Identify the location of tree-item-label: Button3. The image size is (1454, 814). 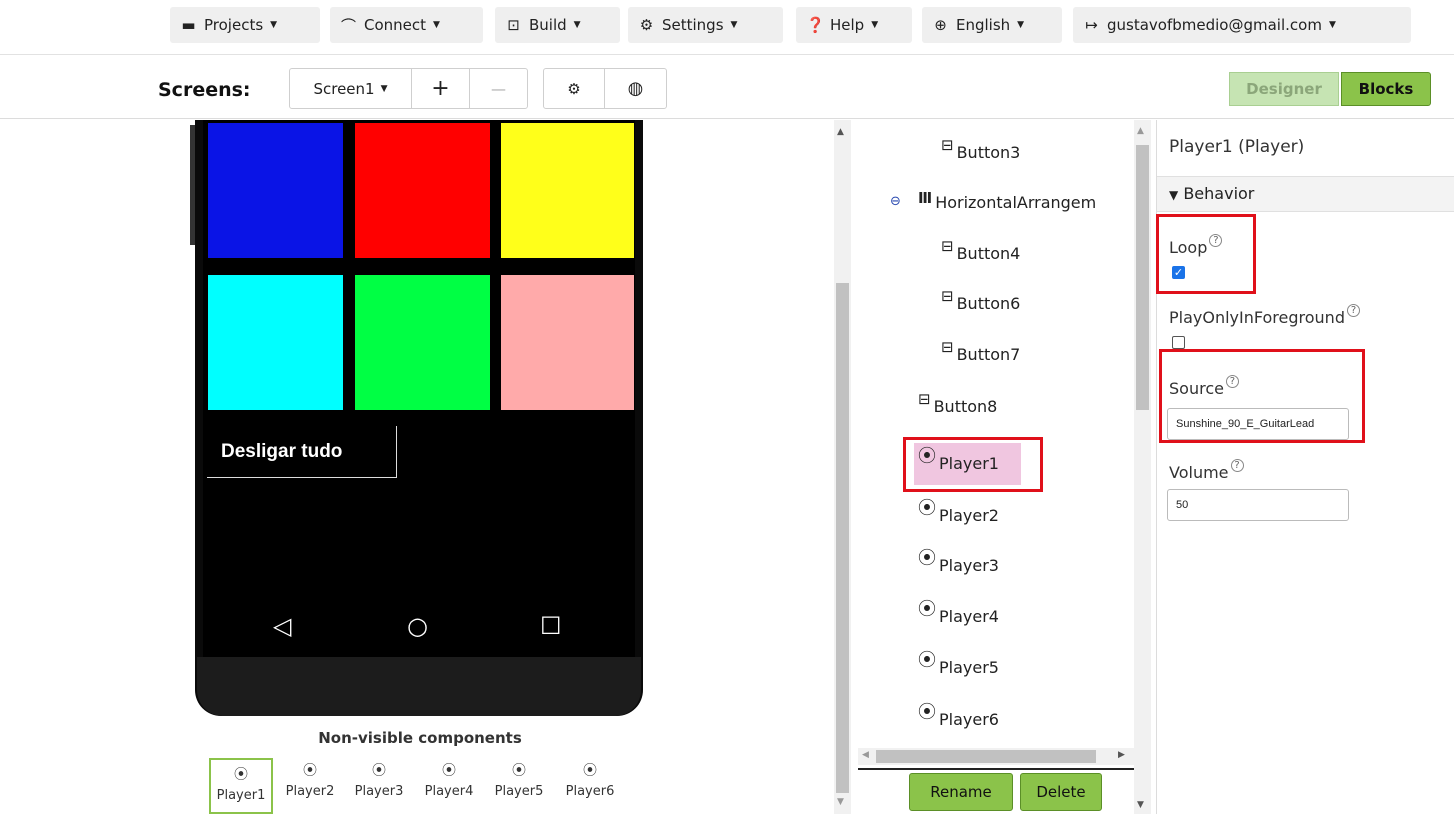
(988, 152).